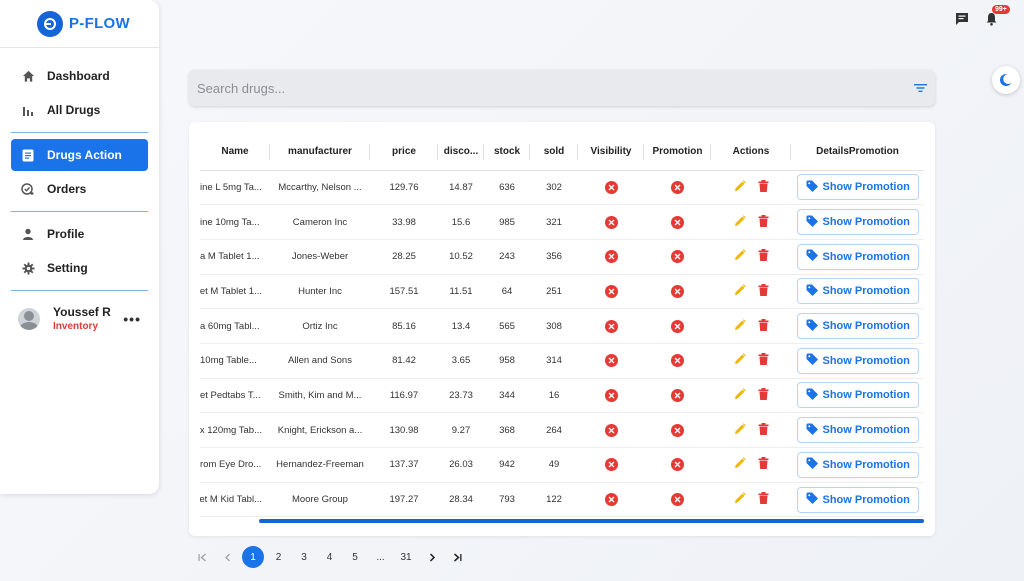 The width and height of the screenshot is (1024, 581). I want to click on sidebar-item-orders: Orders, so click(79, 189).